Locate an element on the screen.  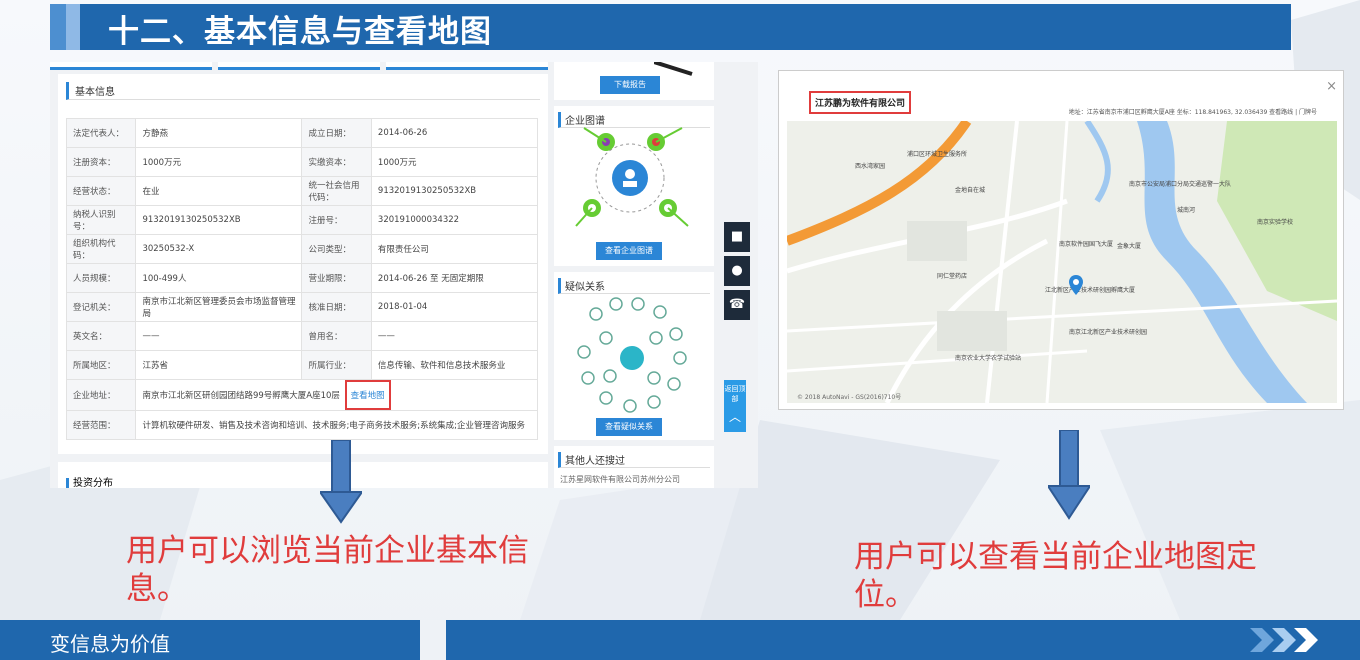
map-pin-icon is located at coordinates (1076, 285).